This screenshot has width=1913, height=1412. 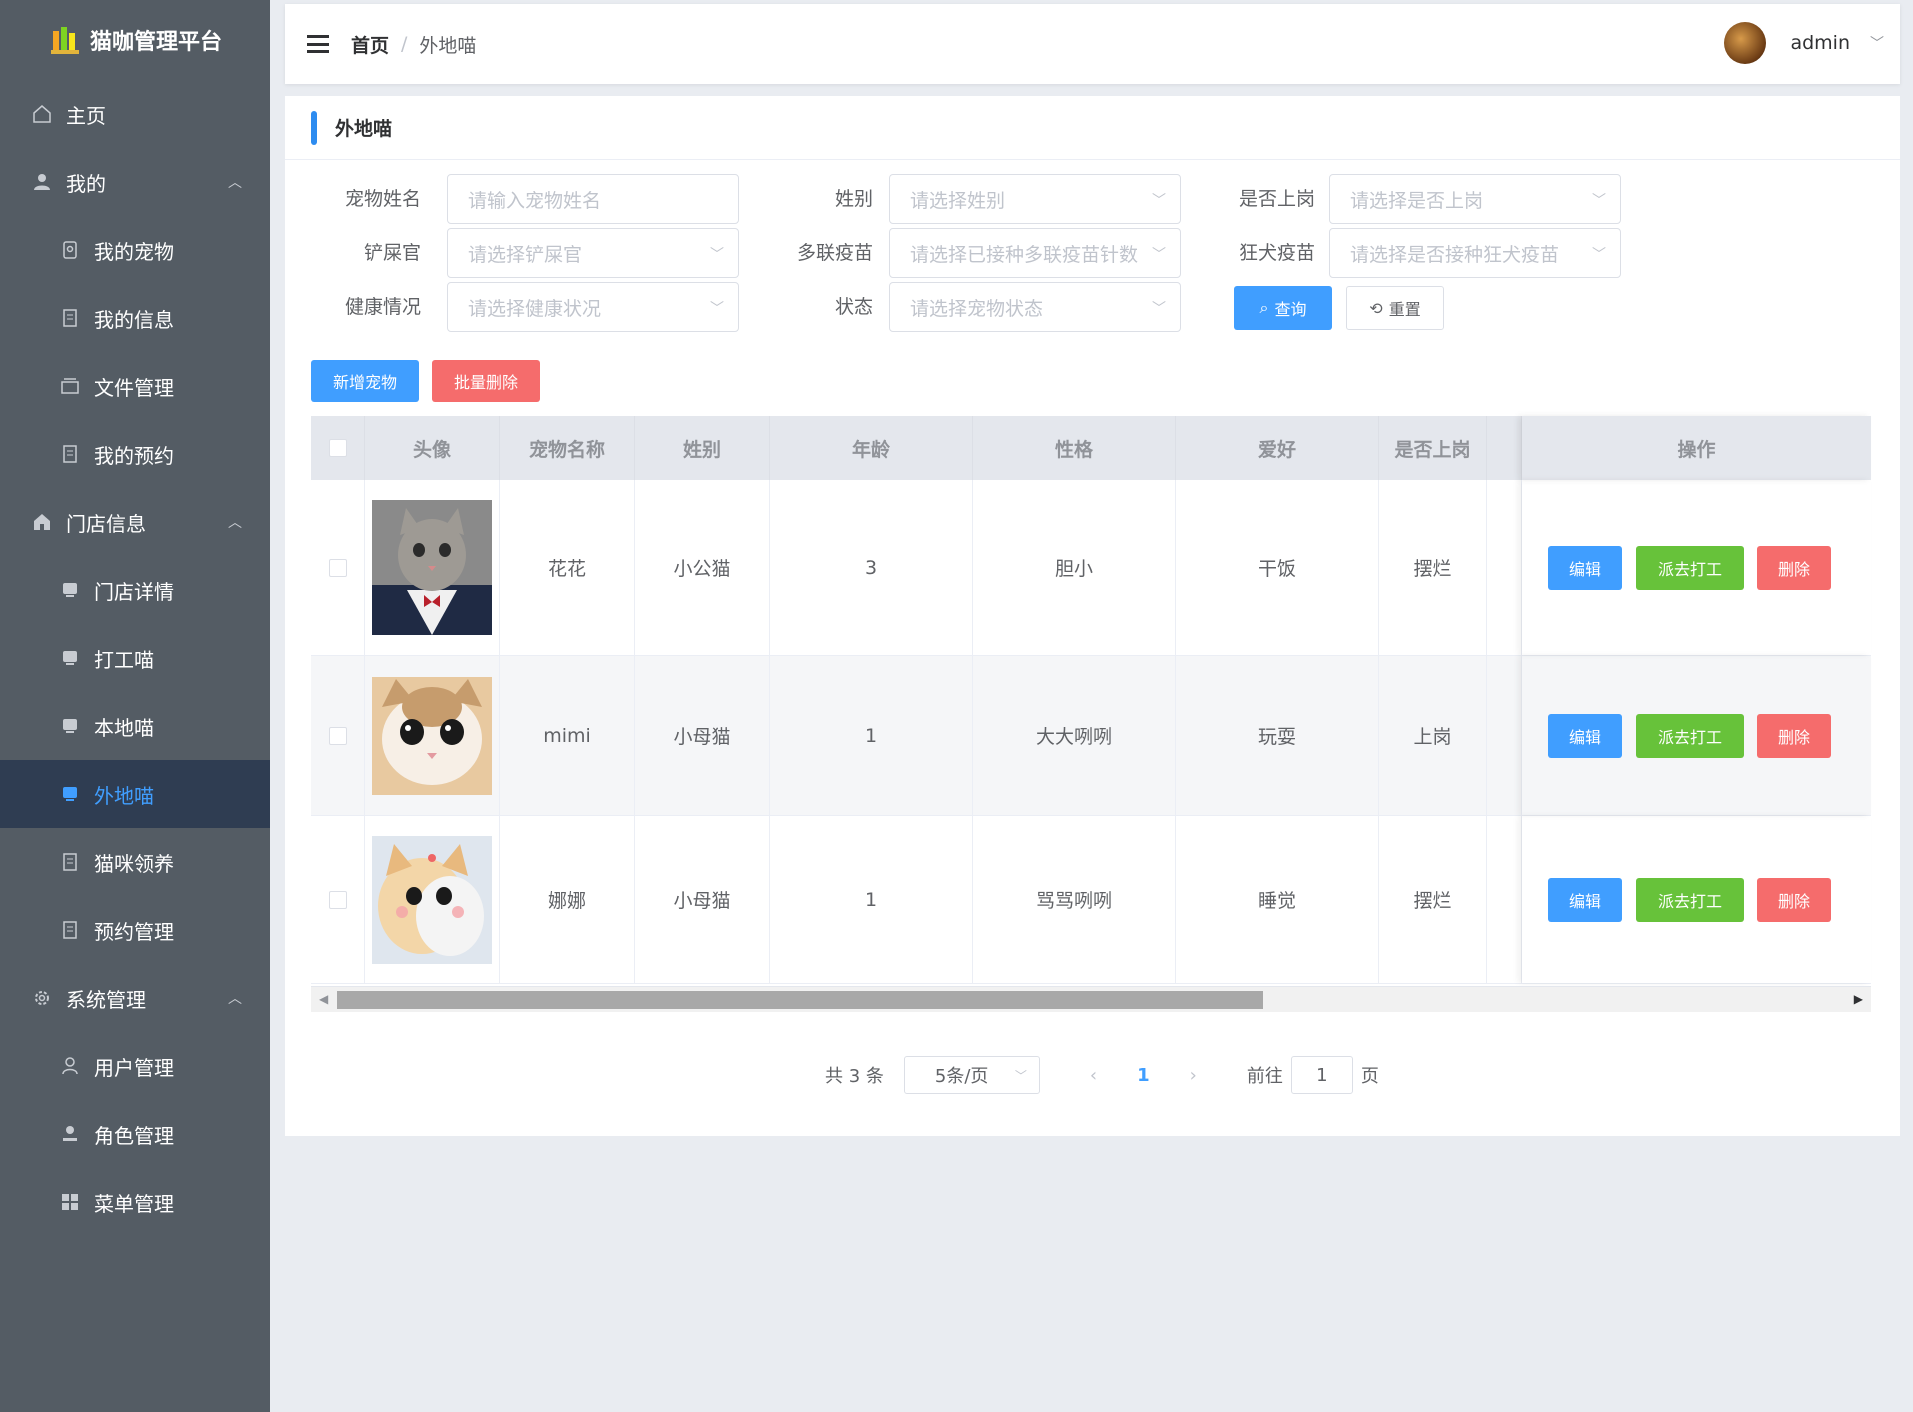 What do you see at coordinates (337, 448) in the screenshot?
I see `select-all-checkbox` at bounding box center [337, 448].